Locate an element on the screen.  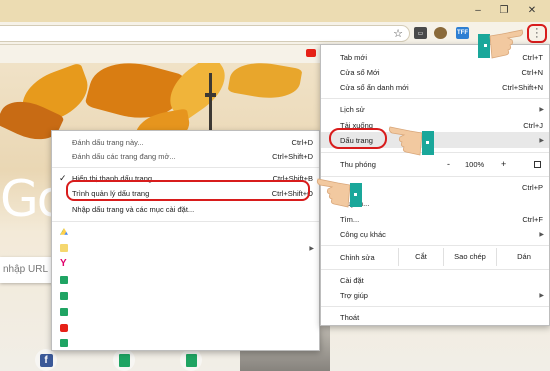
menu-history: Lịch sử ▶ is located at coordinates (435, 109).